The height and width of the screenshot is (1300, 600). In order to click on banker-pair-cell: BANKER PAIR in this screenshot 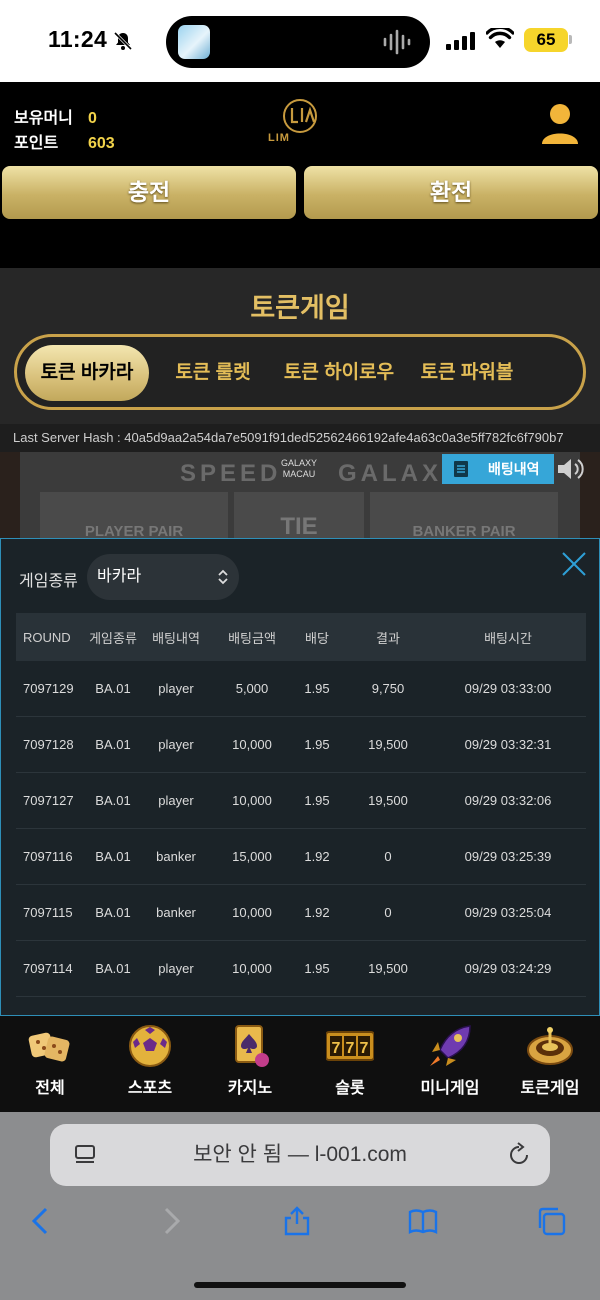, I will do `click(464, 517)`.